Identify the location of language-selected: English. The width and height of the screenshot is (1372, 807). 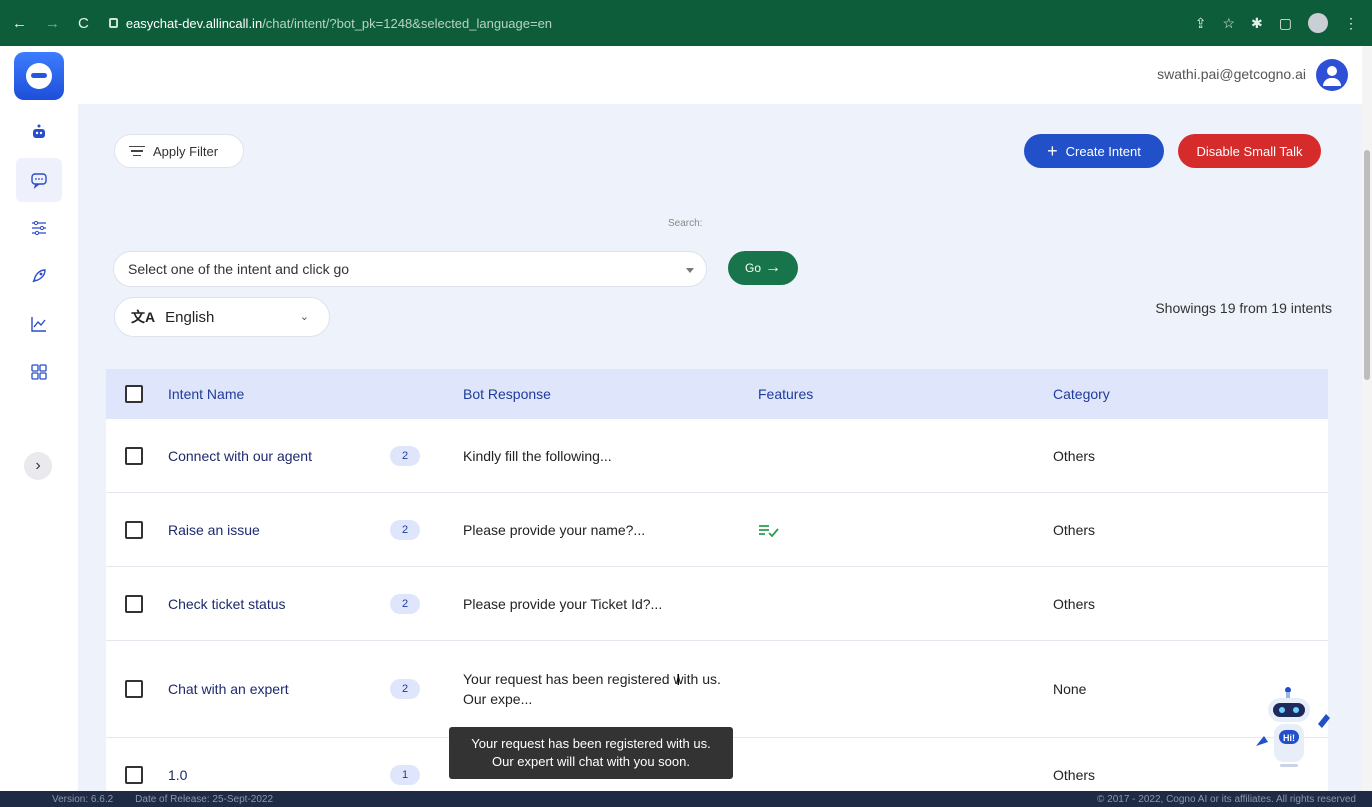
(190, 317).